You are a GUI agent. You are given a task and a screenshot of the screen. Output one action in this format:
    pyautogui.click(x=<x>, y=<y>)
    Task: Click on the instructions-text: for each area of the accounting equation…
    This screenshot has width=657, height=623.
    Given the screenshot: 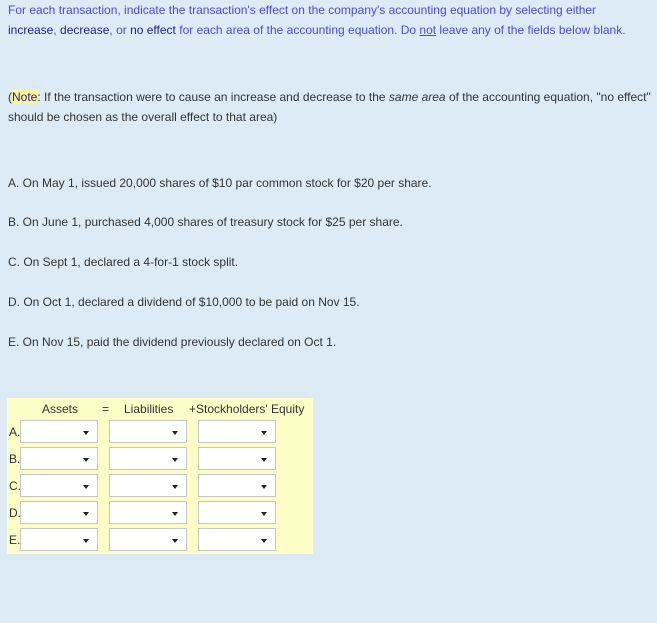 What is the action you would take?
    pyautogui.click(x=297, y=29)
    